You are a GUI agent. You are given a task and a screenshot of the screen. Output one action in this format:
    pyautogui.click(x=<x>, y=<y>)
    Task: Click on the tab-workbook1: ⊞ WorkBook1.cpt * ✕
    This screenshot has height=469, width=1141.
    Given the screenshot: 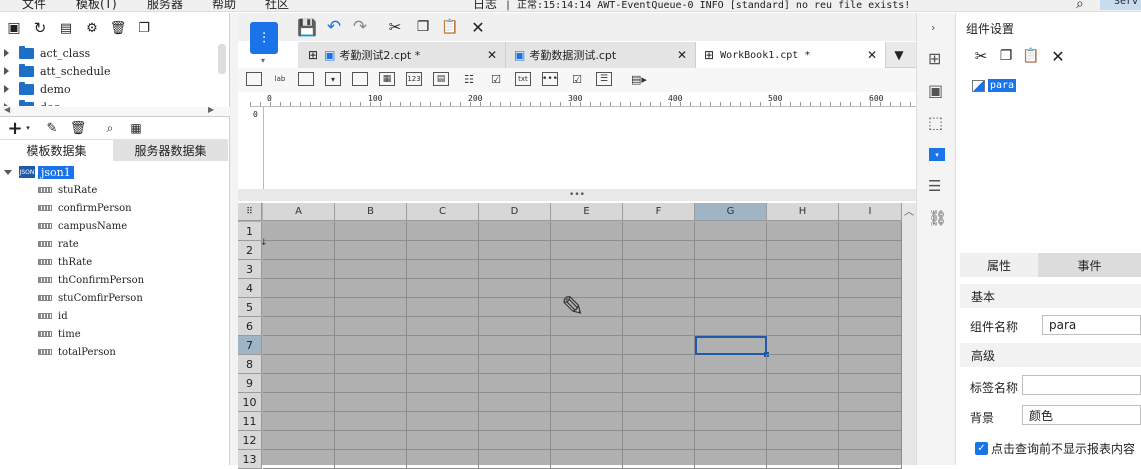 What is the action you would take?
    pyautogui.click(x=791, y=55)
    